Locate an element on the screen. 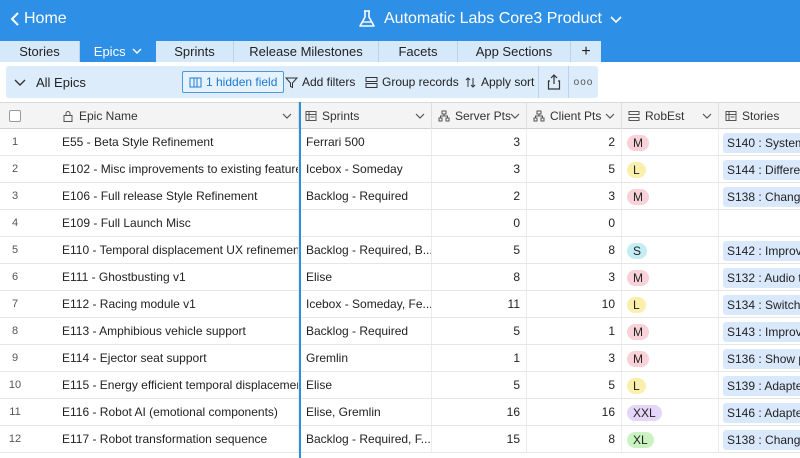 The image size is (800, 458). select-all-checkbox is located at coordinates (15, 116).